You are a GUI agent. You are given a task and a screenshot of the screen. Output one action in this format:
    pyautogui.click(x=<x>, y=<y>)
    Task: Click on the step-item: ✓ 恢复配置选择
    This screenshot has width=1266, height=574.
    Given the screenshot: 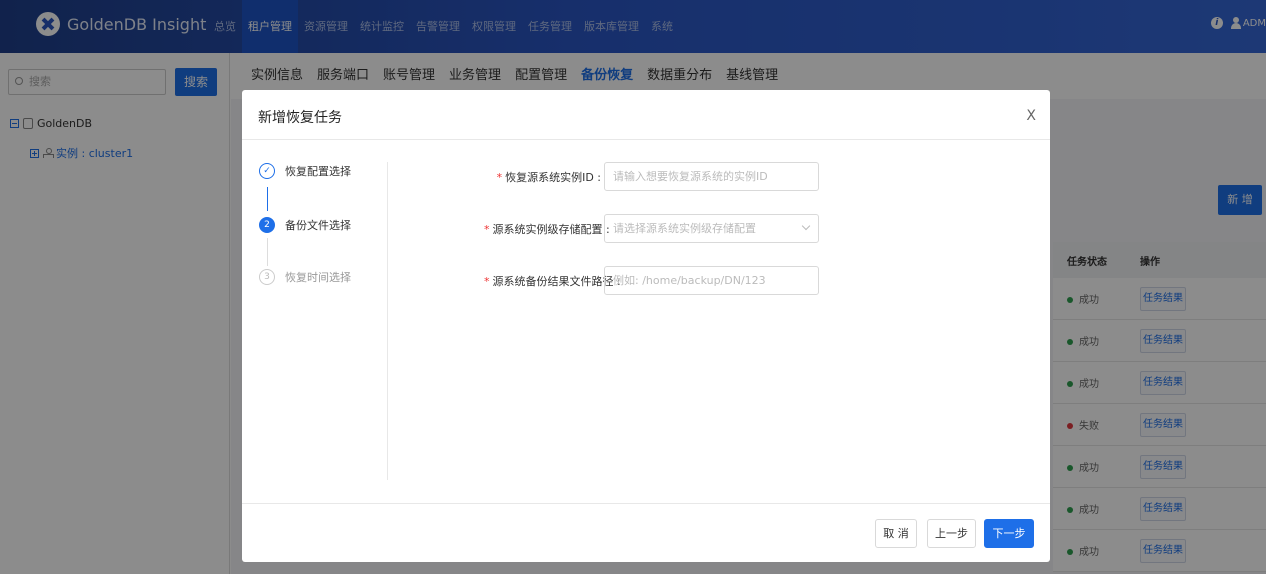 What is the action you would take?
    pyautogui.click(x=305, y=171)
    